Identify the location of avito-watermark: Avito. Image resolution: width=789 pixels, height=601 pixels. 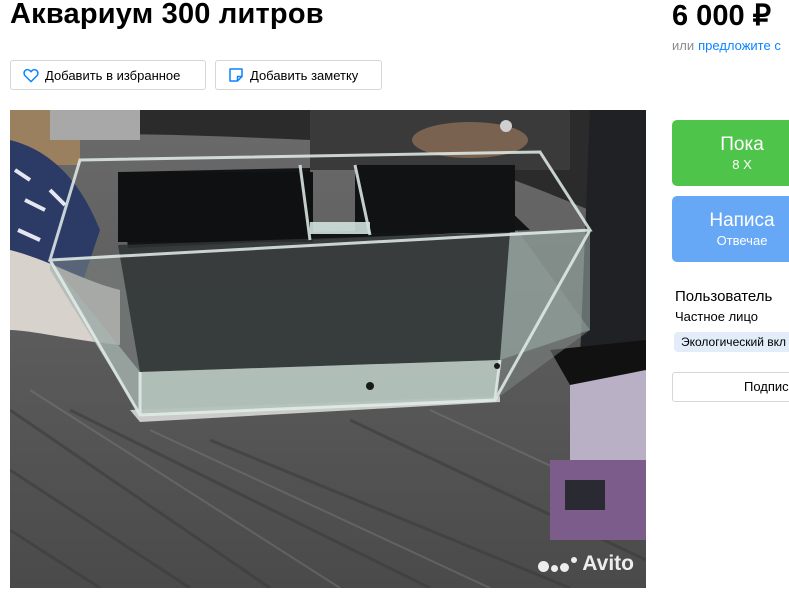
(586, 564).